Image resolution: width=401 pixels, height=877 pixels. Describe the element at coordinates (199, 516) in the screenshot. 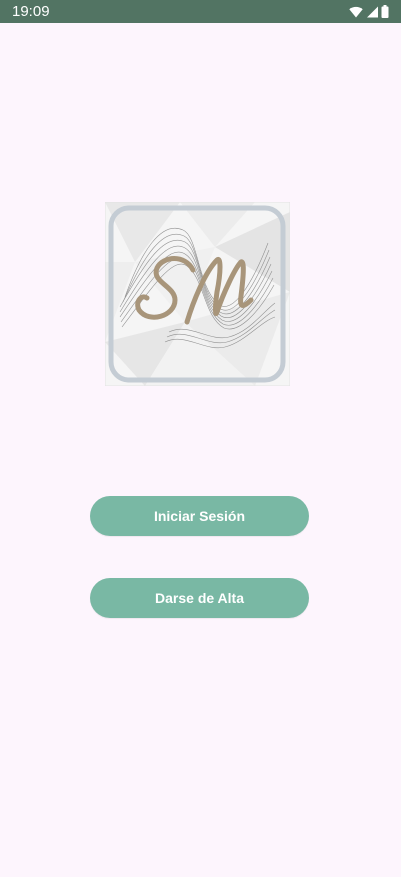

I see `login-button: Iniciar Sesión` at that location.